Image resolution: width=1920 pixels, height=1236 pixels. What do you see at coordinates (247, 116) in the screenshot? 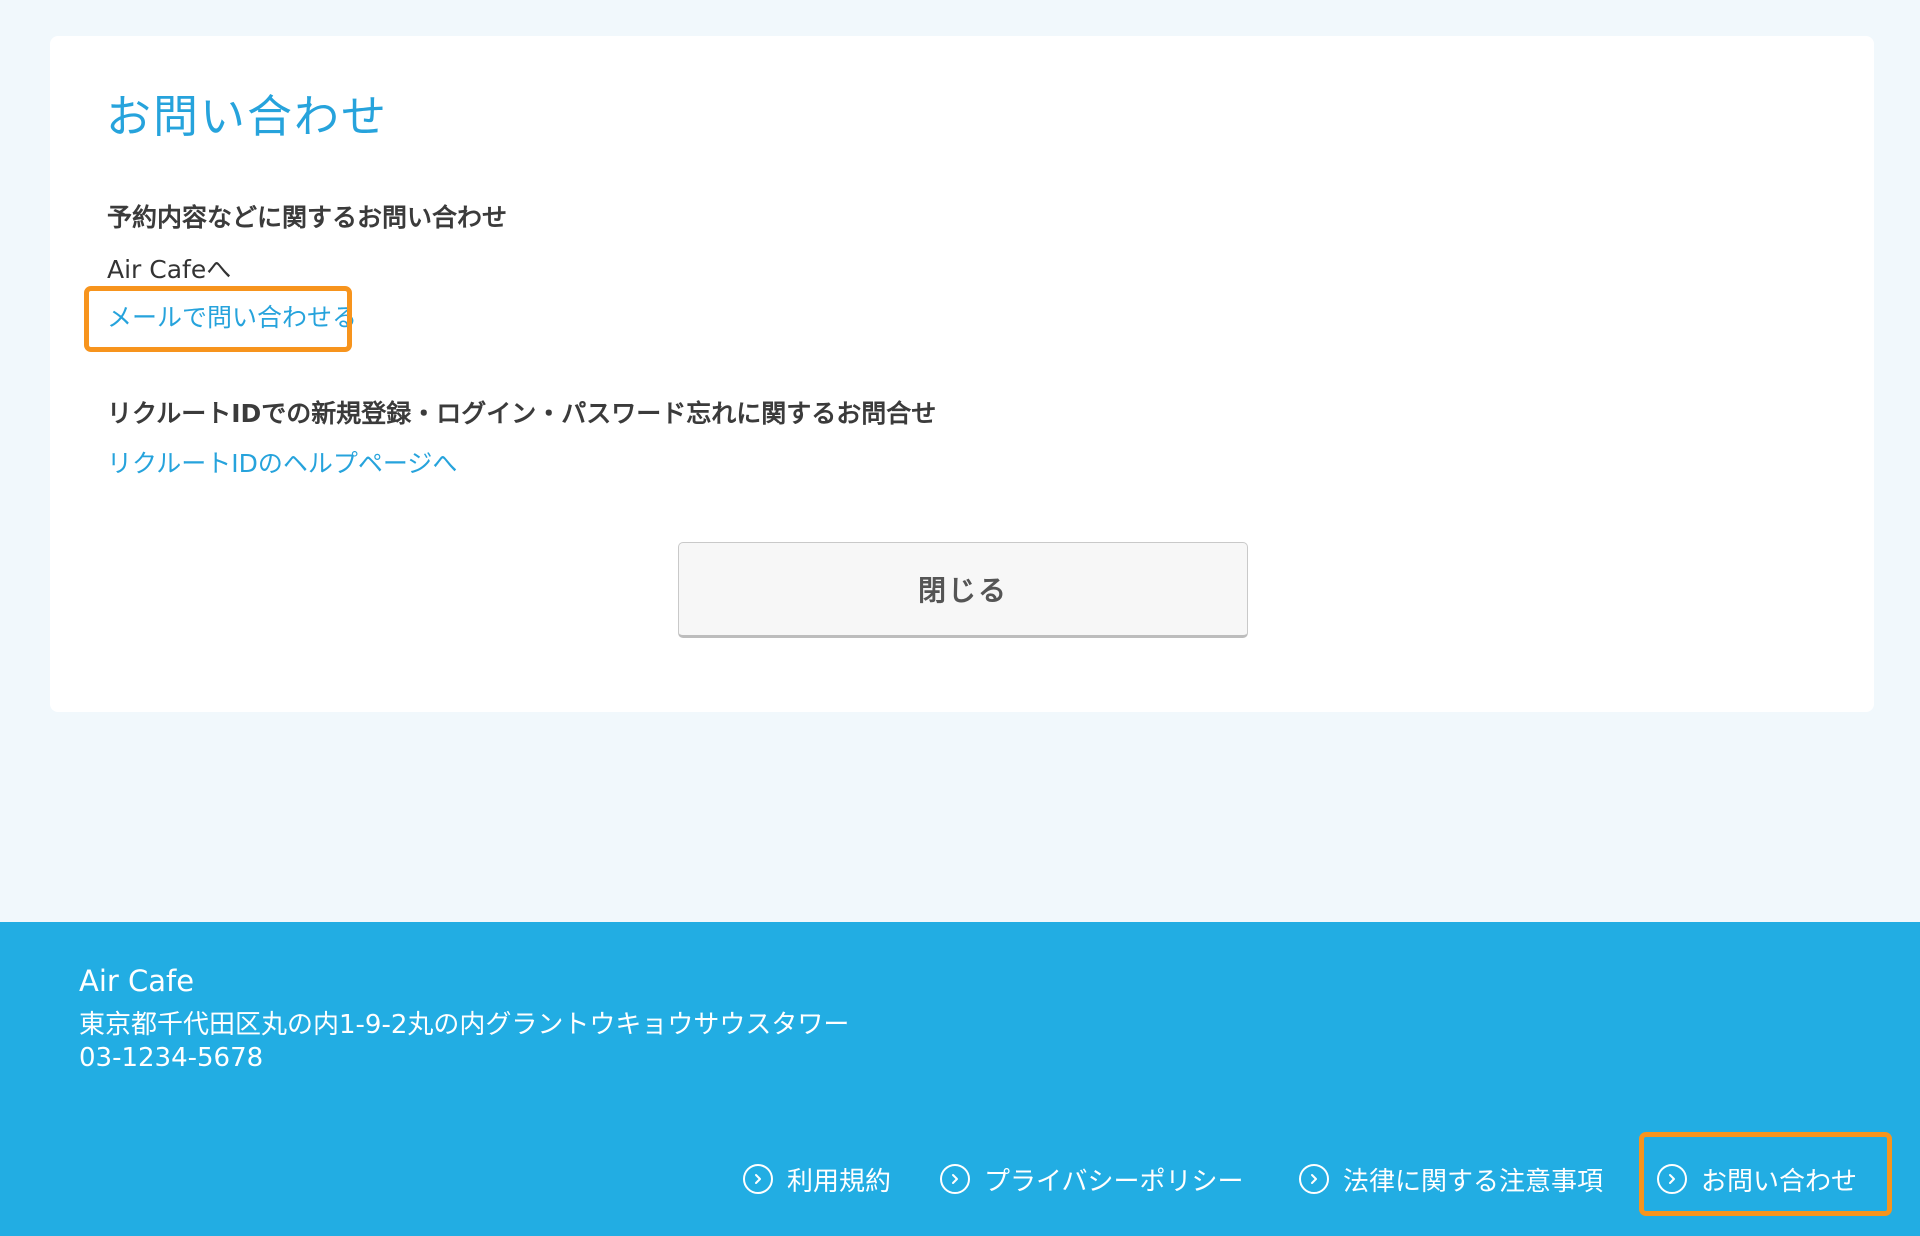
I see `page-title: お問い合わせ` at bounding box center [247, 116].